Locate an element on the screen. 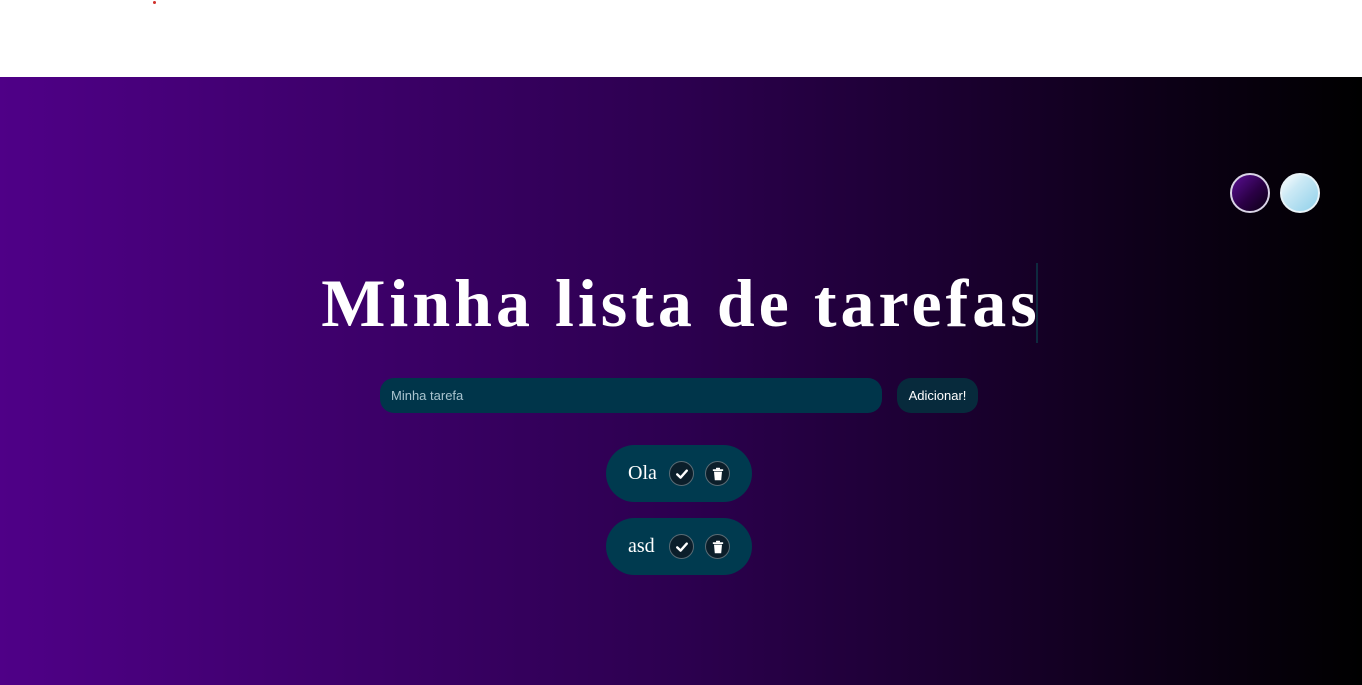 The image size is (1362, 685). task-form: Adicionar! is located at coordinates (679, 395).